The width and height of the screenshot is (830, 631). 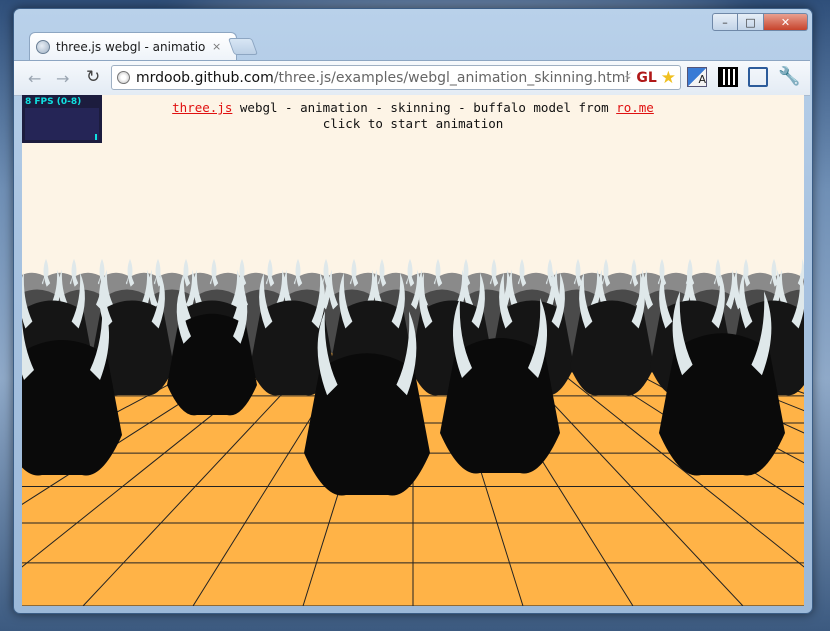 What do you see at coordinates (243, 46) in the screenshot?
I see `new-tab-button` at bounding box center [243, 46].